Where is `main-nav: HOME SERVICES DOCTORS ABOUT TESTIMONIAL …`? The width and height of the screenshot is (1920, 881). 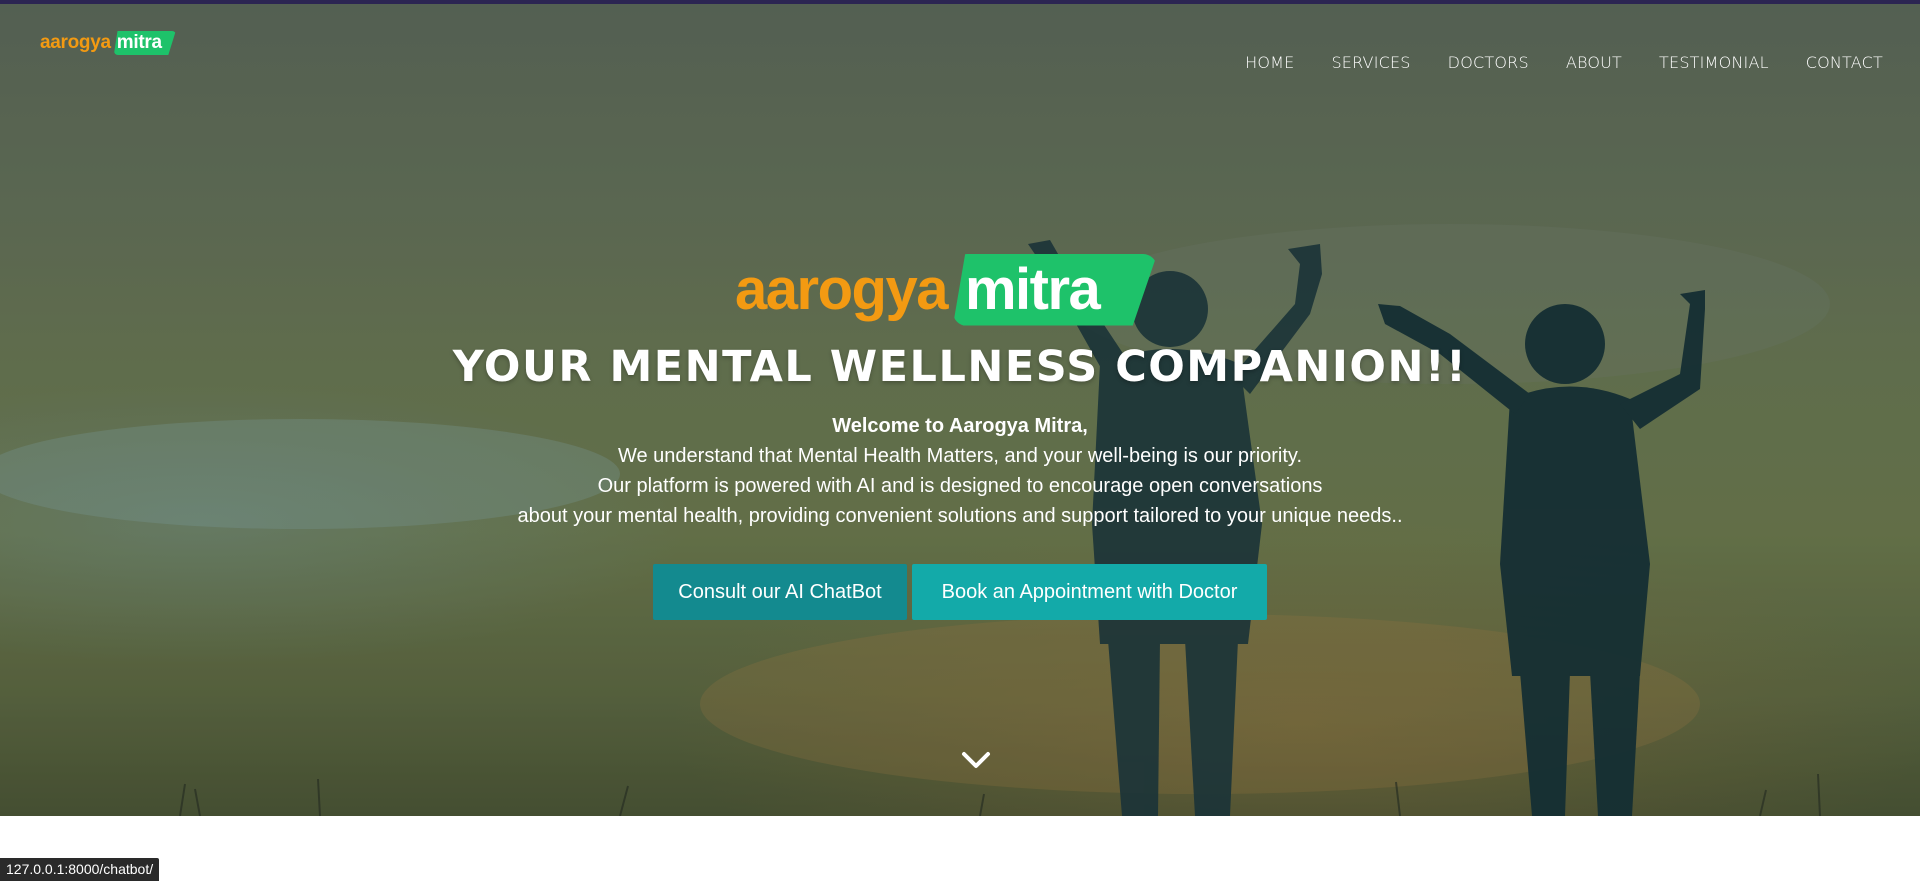 main-nav: HOME SERVICES DOCTORS ABOUT TESTIMONIAL … is located at coordinates (1564, 62).